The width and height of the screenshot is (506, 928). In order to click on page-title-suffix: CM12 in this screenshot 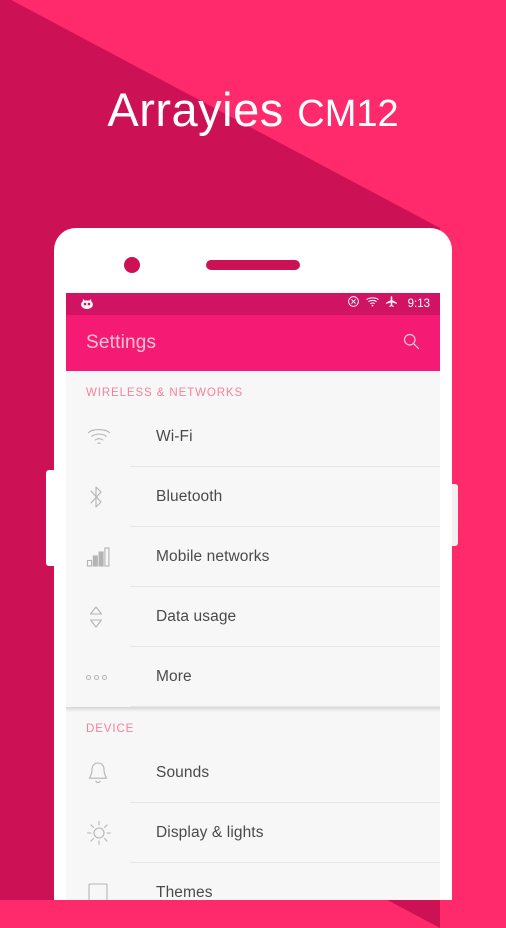, I will do `click(348, 113)`.